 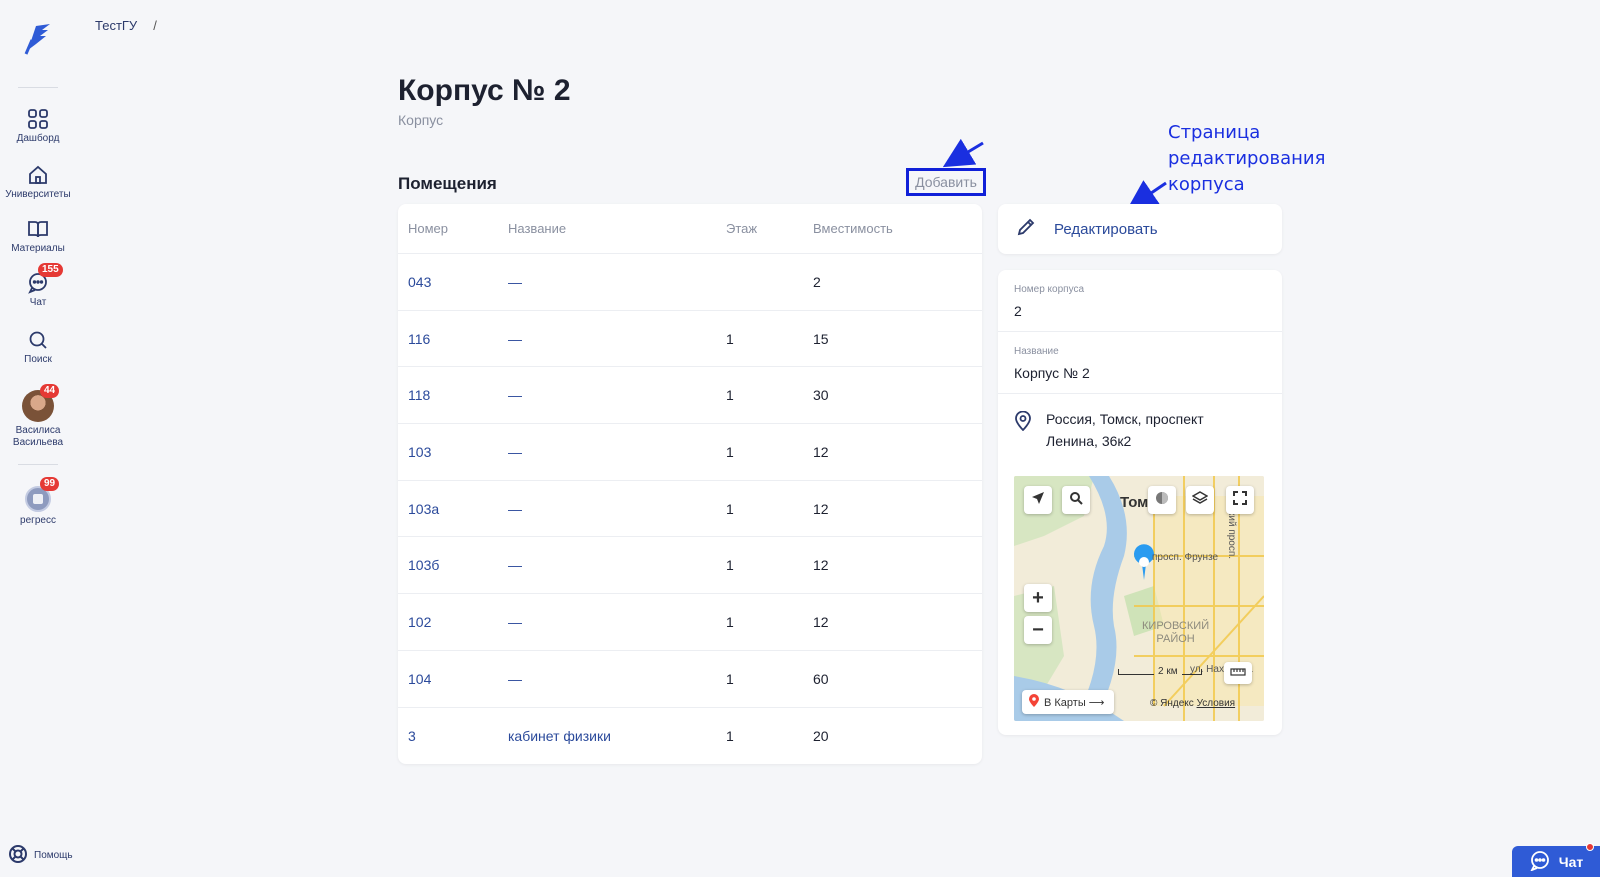 What do you see at coordinates (690, 452) in the screenshot?
I see `table-row: 103 — 1 12` at bounding box center [690, 452].